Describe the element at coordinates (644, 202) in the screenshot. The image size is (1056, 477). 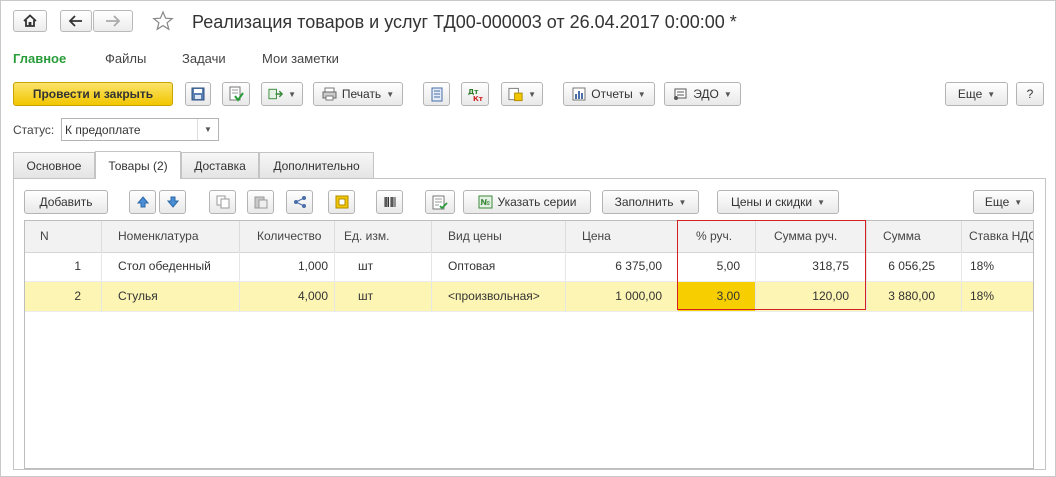
I see `fill-label: Заполнить` at that location.